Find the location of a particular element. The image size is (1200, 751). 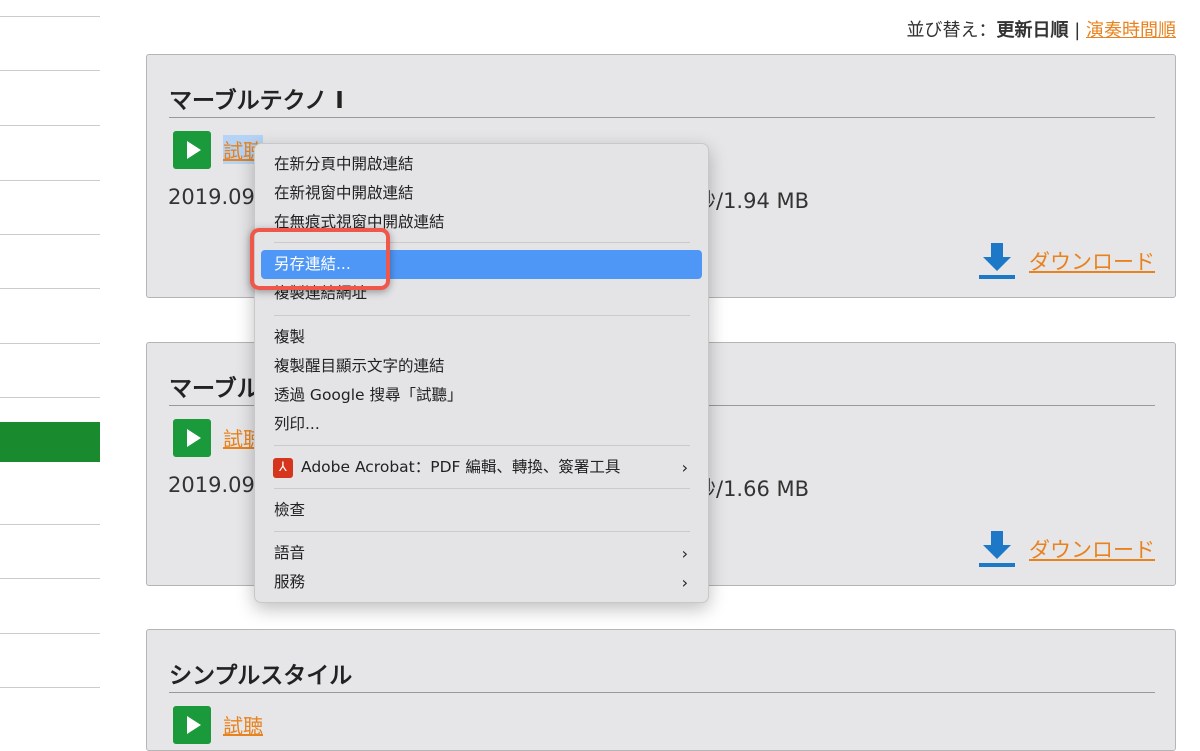

sort-label: 並び替え： is located at coordinates (951, 30).